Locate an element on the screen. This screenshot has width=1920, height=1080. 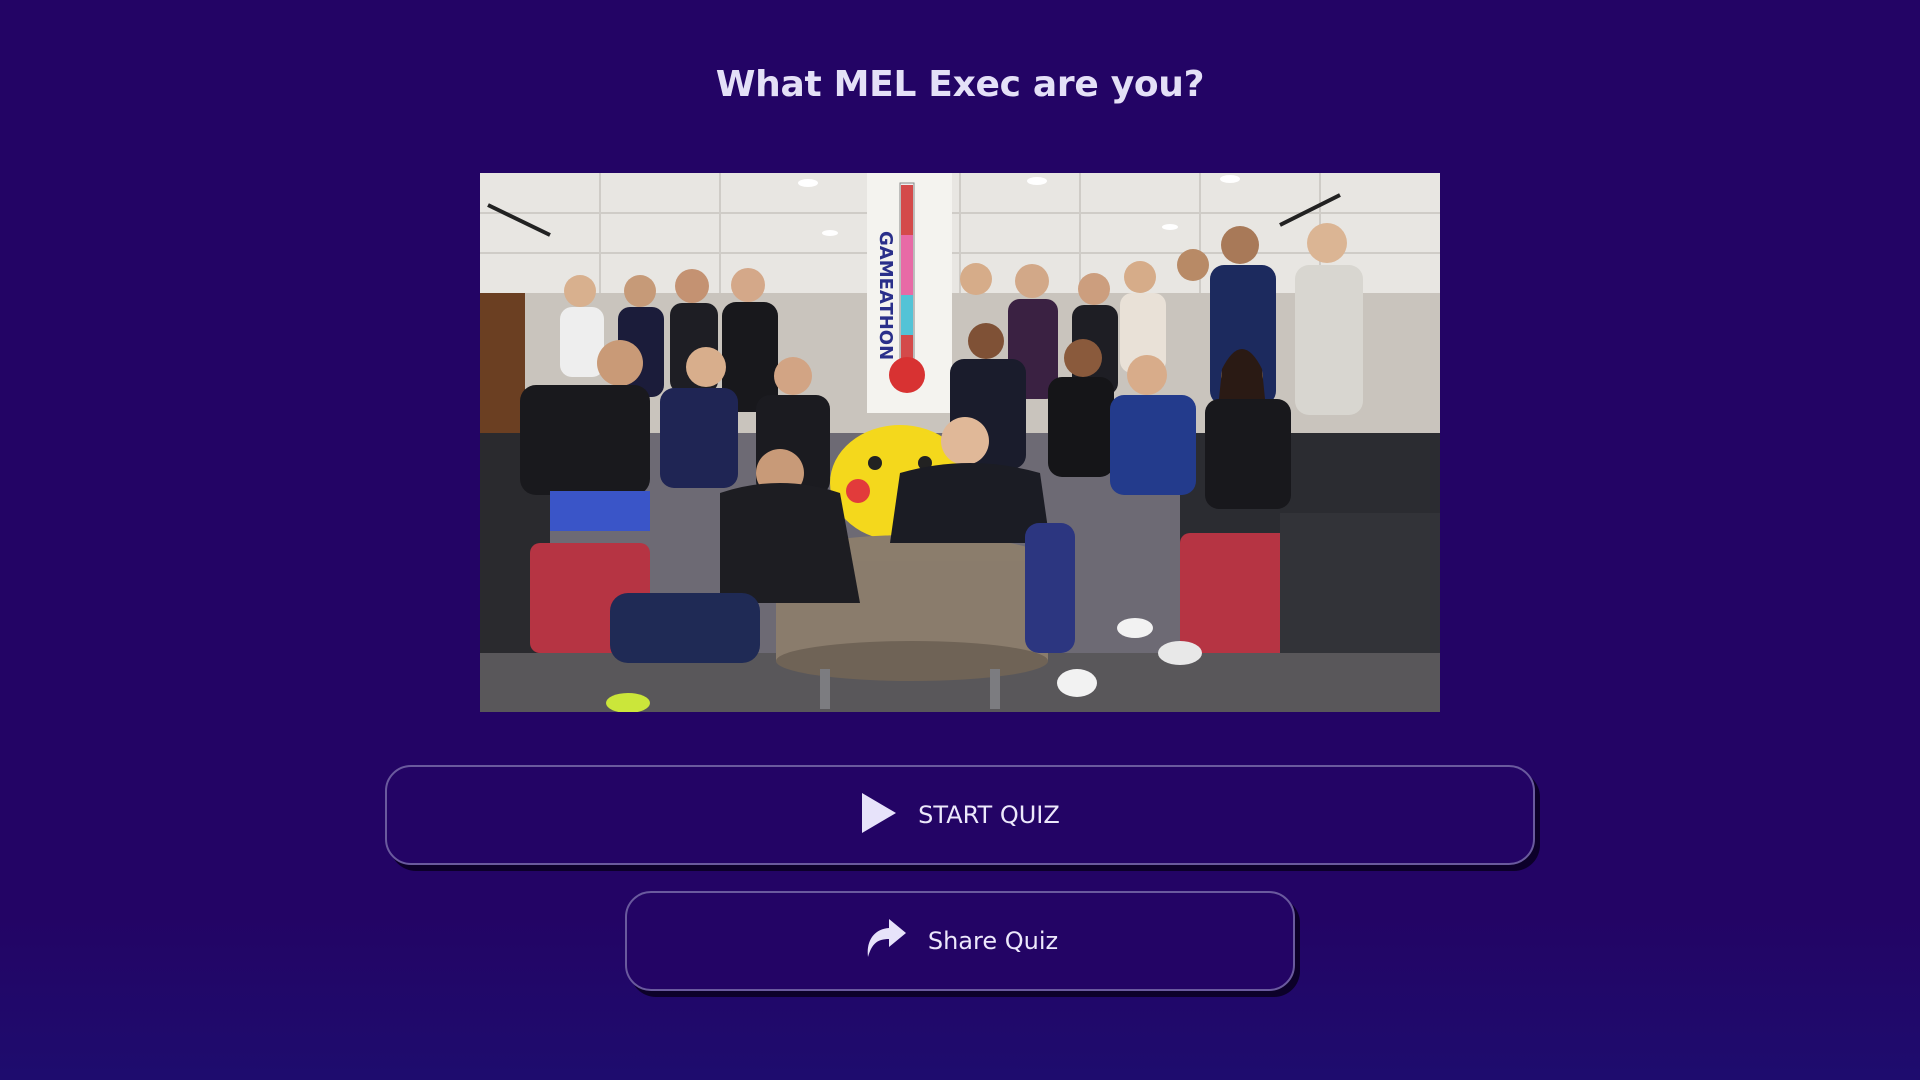
play-icon is located at coordinates (879, 815).